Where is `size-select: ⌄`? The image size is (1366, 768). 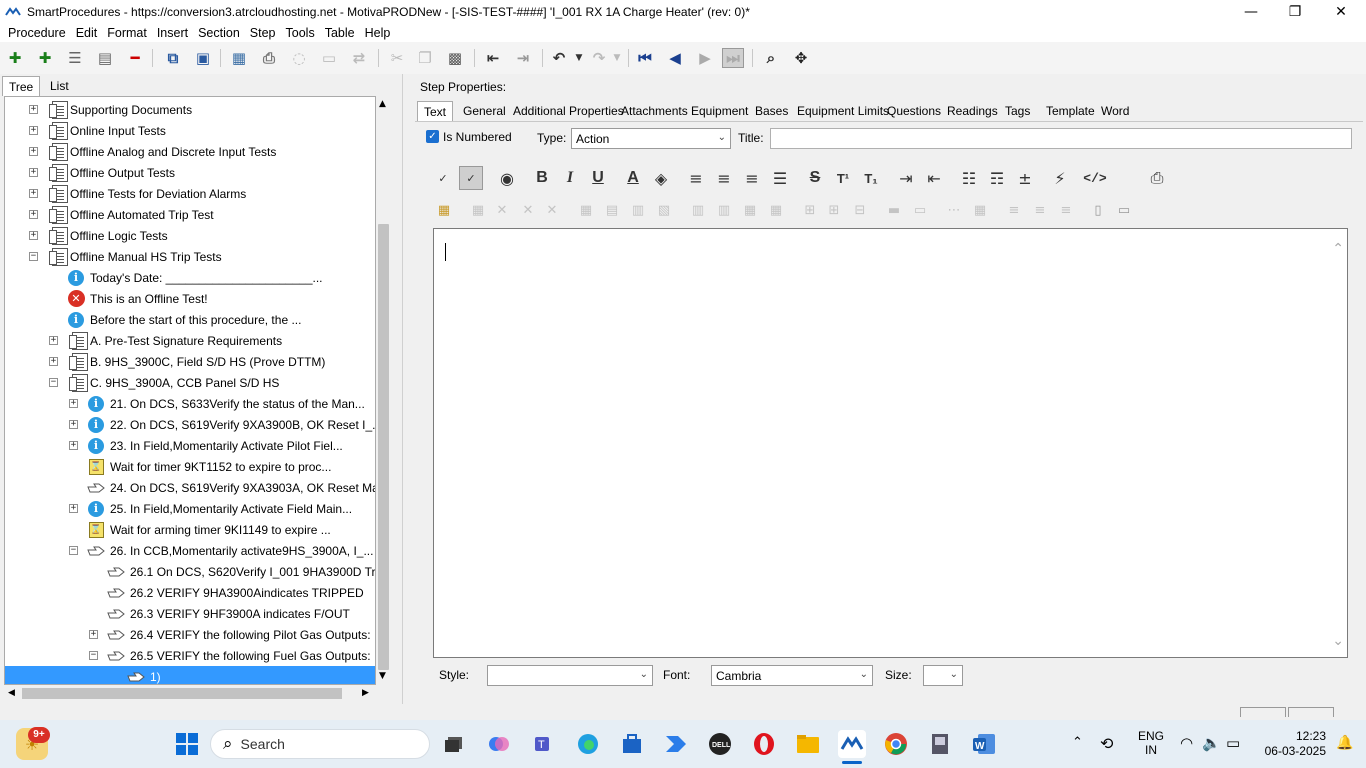 size-select: ⌄ is located at coordinates (943, 675).